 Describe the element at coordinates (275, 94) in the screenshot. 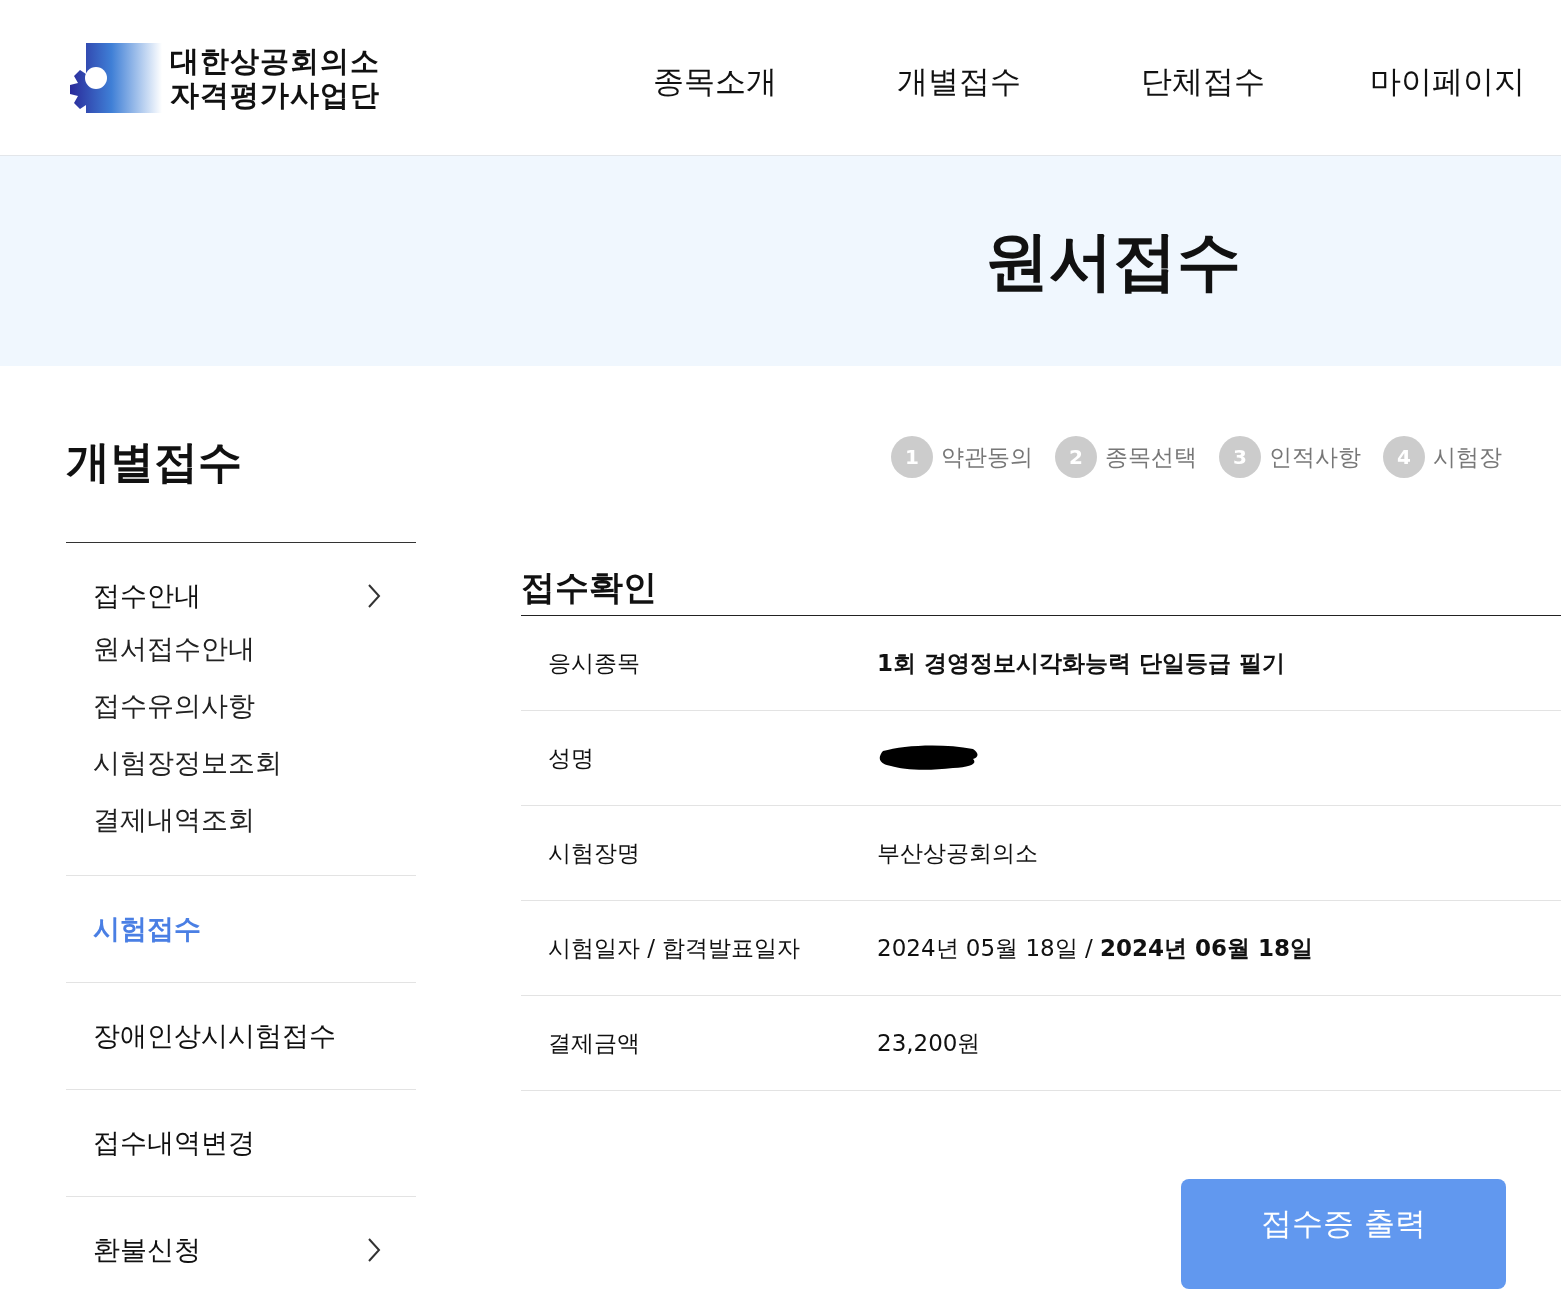

I see `logo-text: 자격평가사업단` at that location.